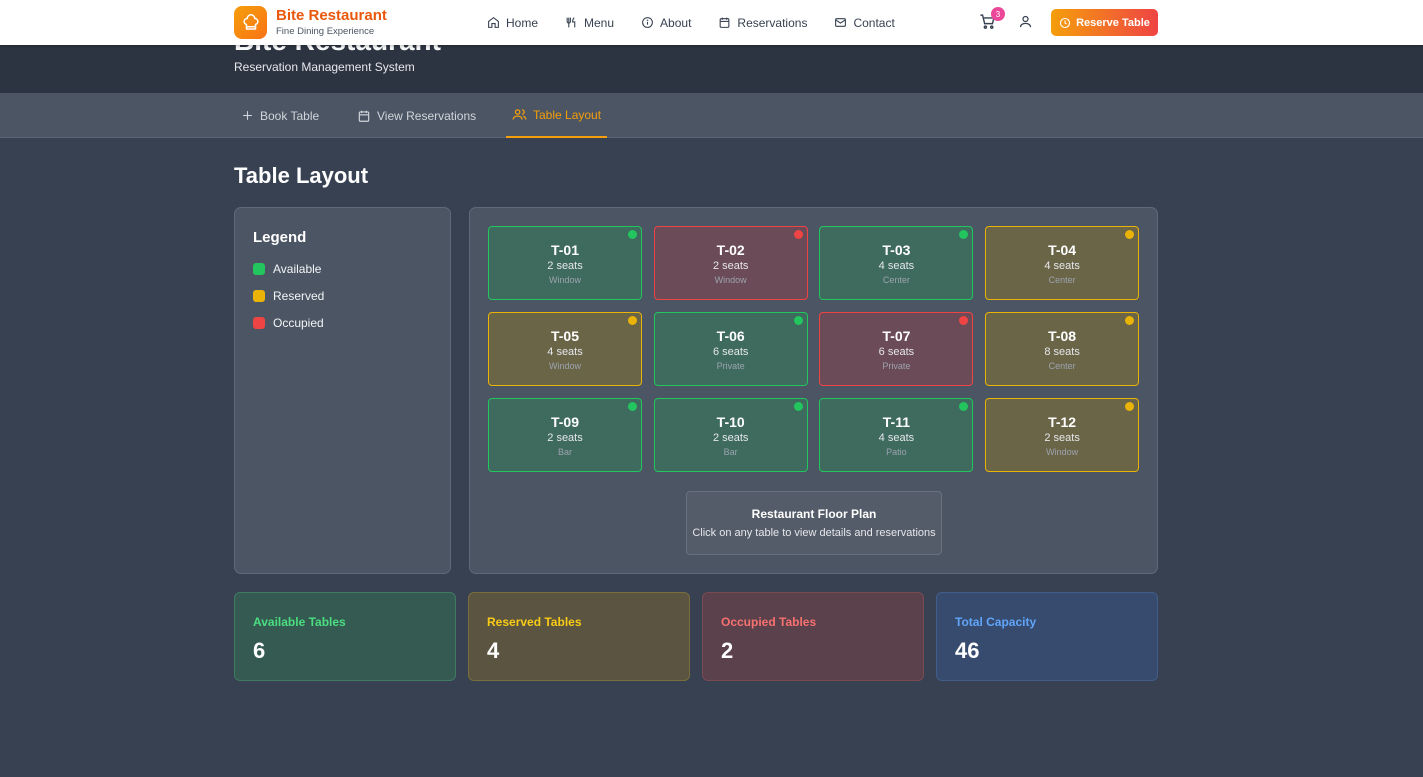 The width and height of the screenshot is (1423, 777). Describe the element at coordinates (1062, 336) in the screenshot. I see `table-id: T-08` at that location.